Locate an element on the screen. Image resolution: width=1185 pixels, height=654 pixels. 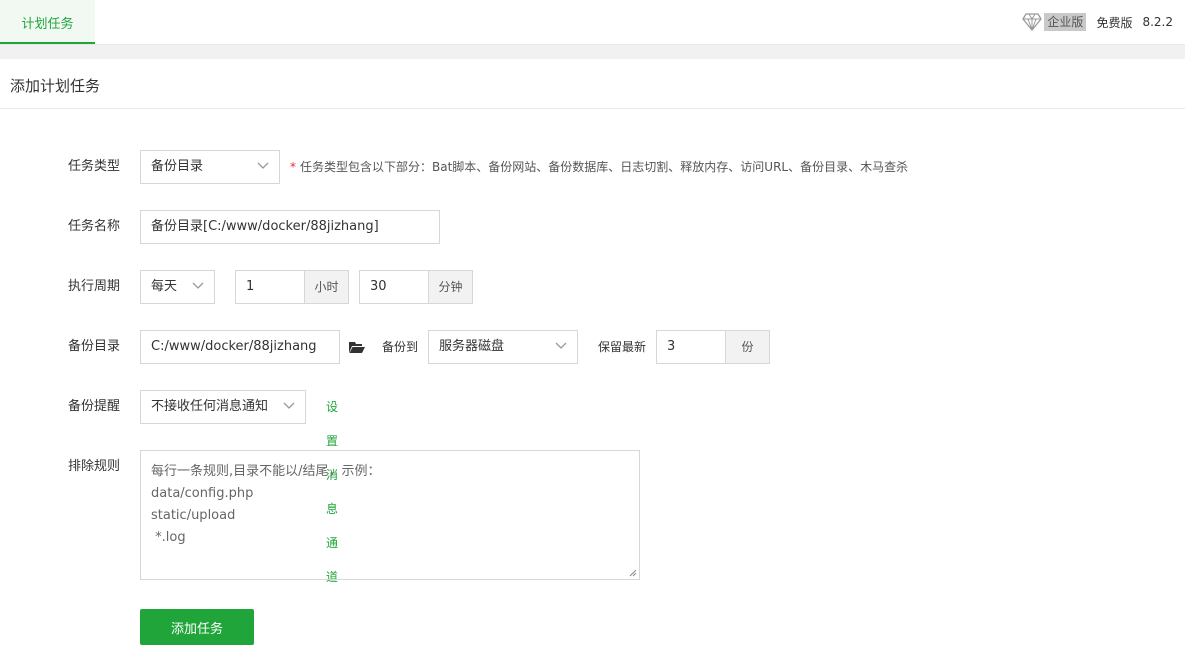
backup-to-select: 服务器磁盘 is located at coordinates (503, 347).